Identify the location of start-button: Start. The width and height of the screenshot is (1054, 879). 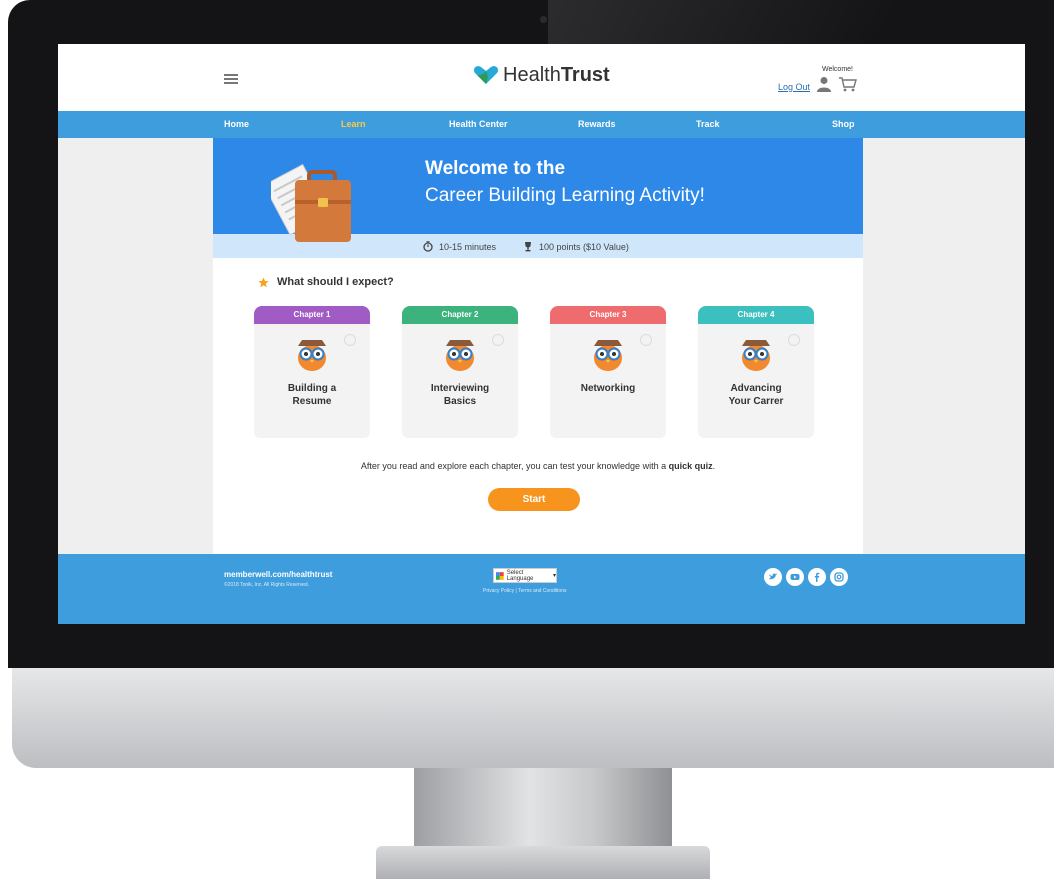
(534, 499).